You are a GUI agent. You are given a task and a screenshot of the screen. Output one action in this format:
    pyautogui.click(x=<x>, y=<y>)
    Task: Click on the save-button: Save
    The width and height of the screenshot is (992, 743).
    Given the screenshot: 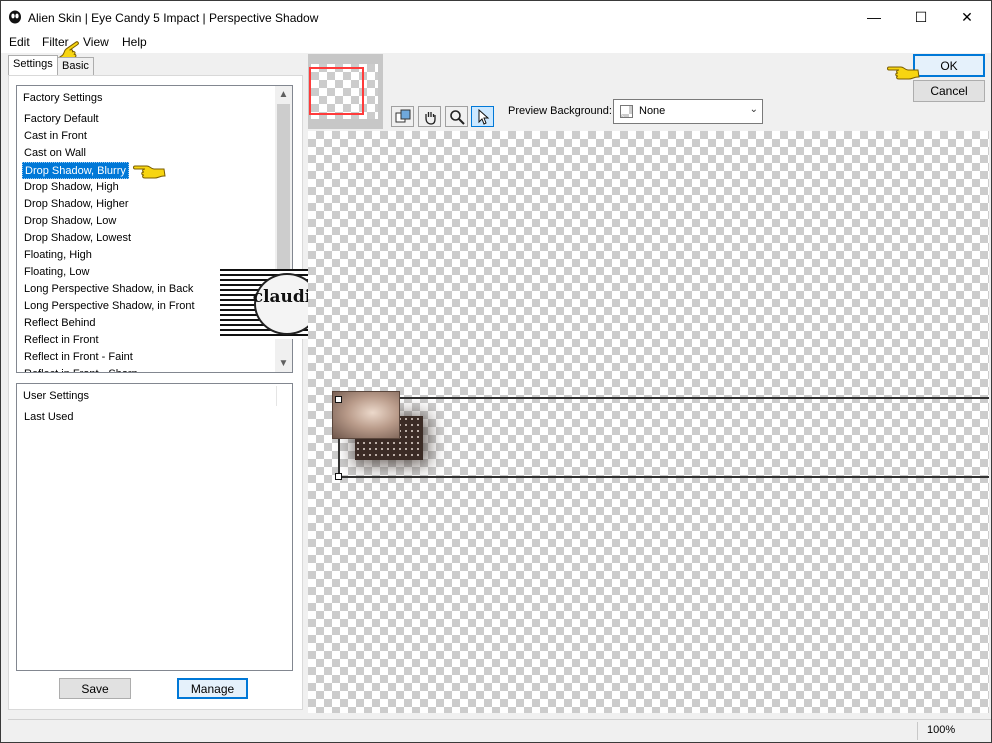 What is the action you would take?
    pyautogui.click(x=95, y=688)
    